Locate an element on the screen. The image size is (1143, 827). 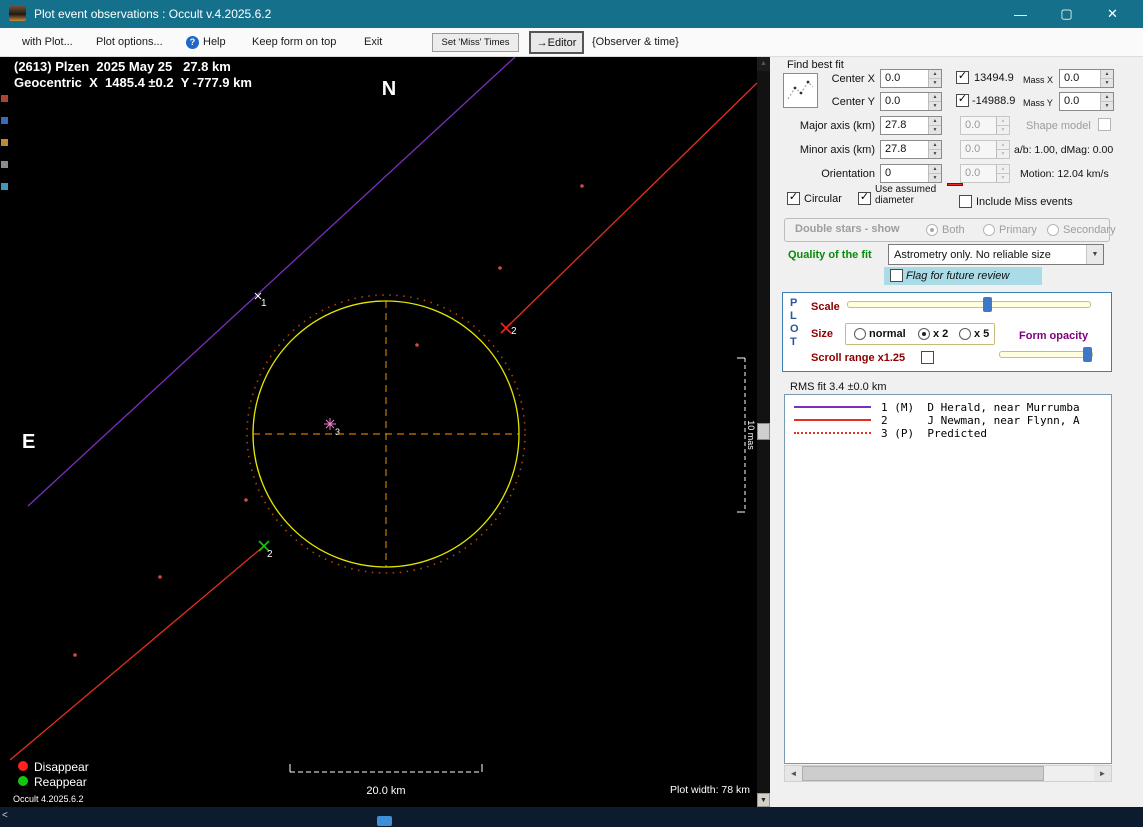
list-item: 1 (M) D Herald, near Murrumba is located at coordinates (948, 407).